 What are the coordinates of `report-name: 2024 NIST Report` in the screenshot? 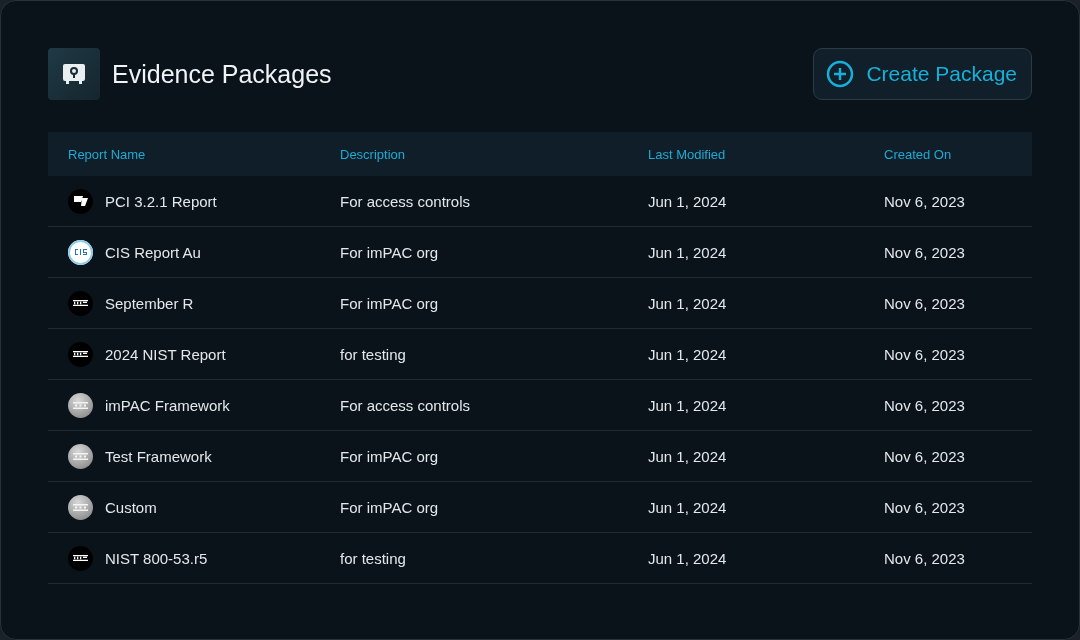 It's located at (165, 354).